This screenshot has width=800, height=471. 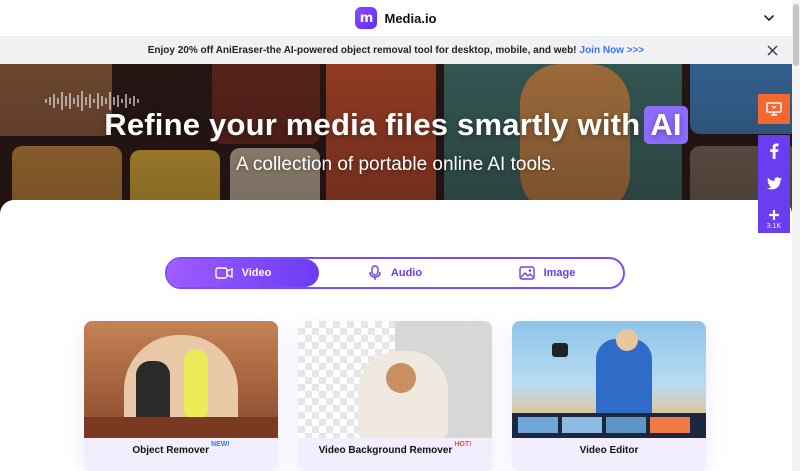 I want to click on close-icon, so click(x=772, y=50).